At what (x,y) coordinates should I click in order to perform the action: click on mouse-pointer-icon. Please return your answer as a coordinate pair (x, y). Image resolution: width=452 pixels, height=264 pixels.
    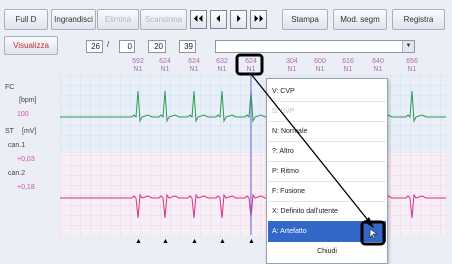
    Looking at the image, I should click on (373, 234).